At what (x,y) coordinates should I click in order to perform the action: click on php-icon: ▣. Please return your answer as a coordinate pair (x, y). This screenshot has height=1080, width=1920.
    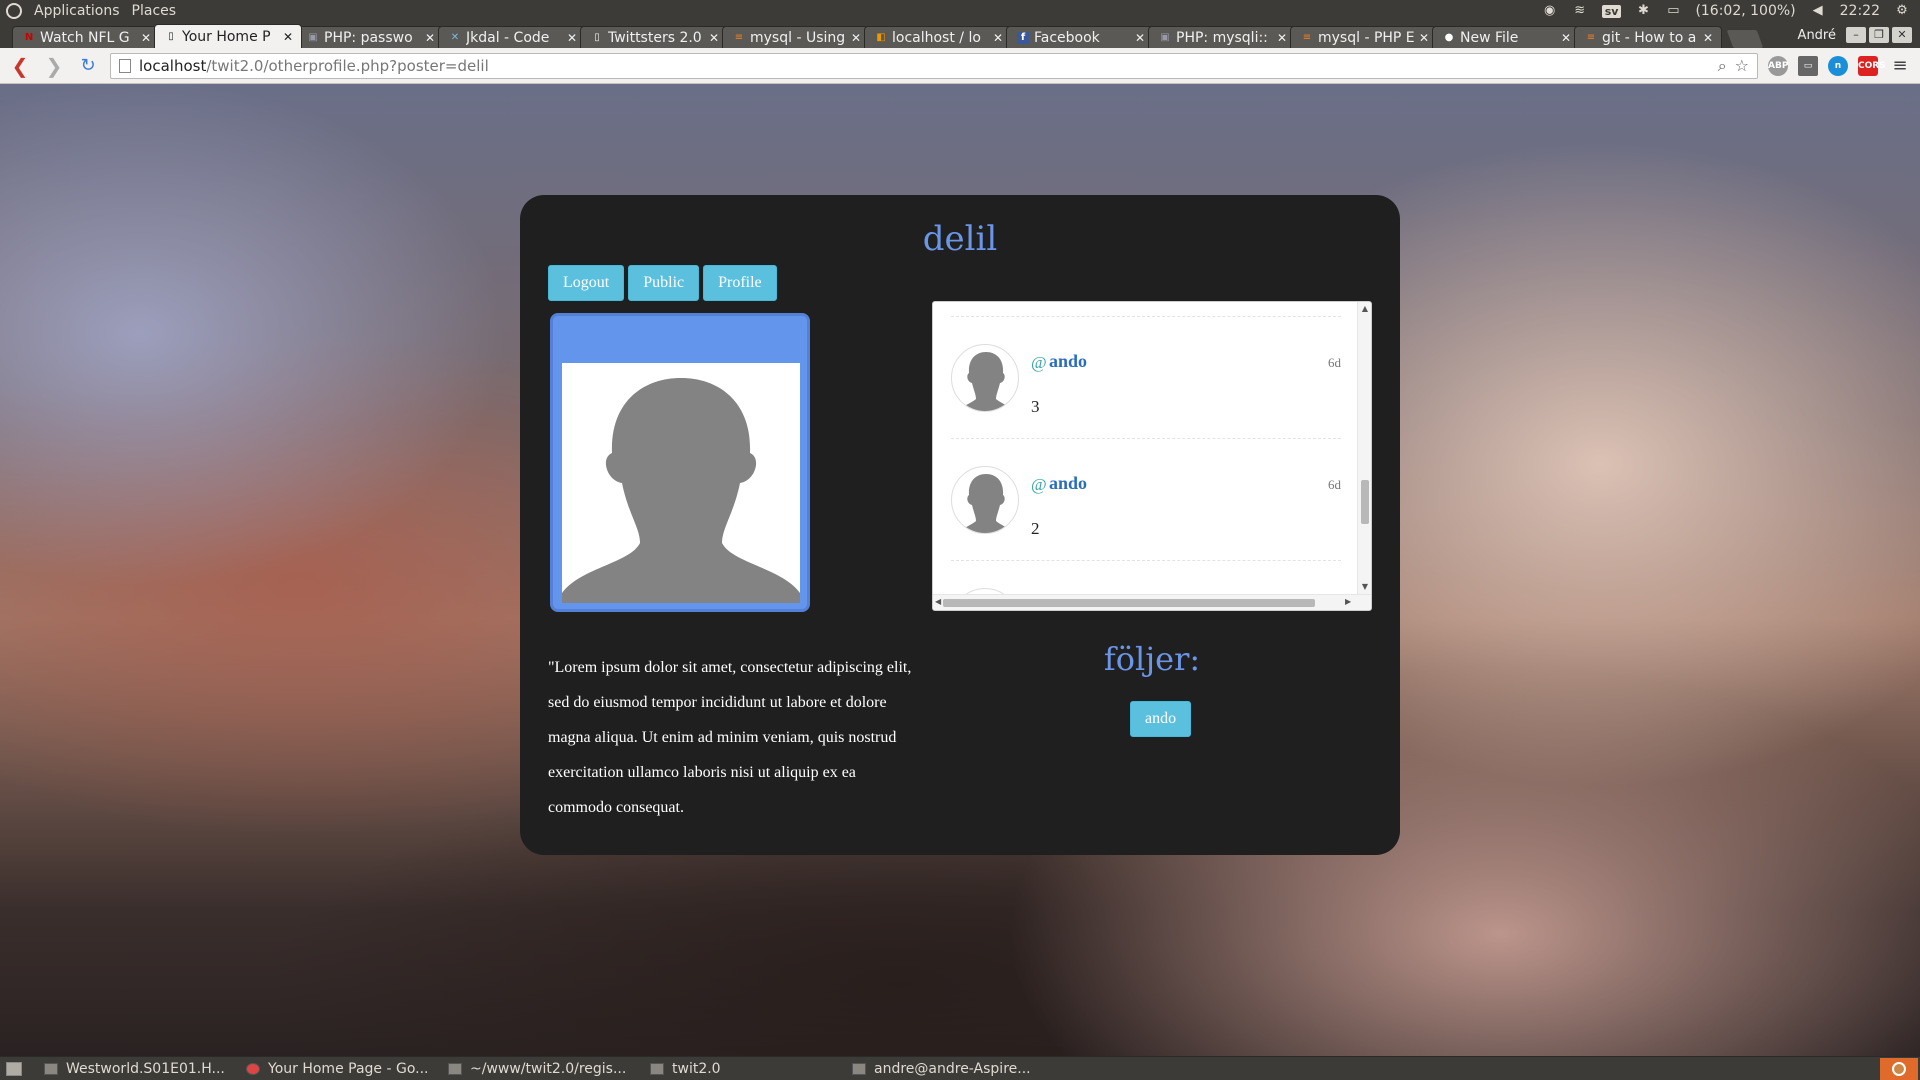
    Looking at the image, I should click on (1165, 37).